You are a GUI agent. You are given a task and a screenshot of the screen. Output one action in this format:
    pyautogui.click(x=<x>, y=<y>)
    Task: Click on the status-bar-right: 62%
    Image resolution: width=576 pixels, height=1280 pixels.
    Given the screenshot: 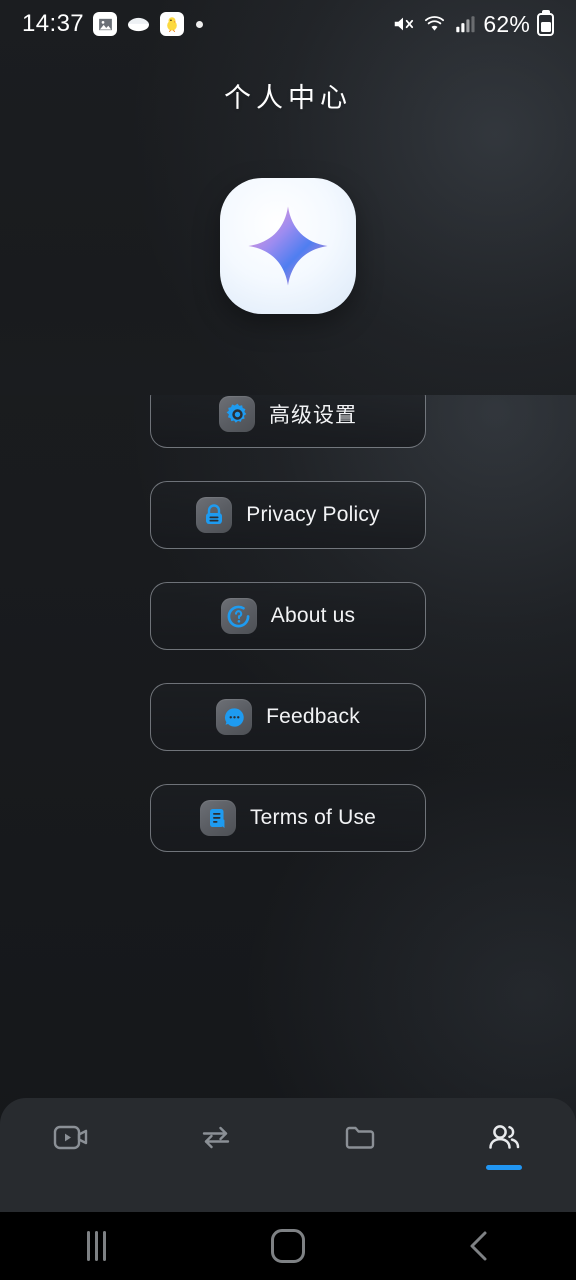 What is the action you would take?
    pyautogui.click(x=472, y=24)
    